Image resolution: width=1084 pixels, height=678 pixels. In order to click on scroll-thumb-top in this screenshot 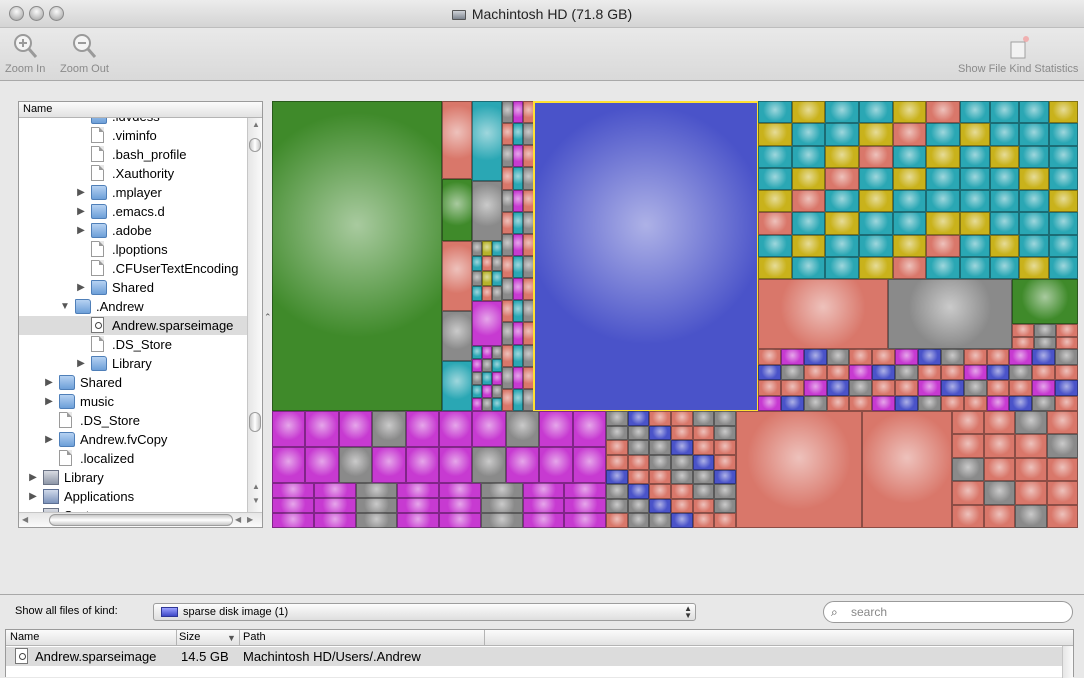, I will do `click(255, 145)`.